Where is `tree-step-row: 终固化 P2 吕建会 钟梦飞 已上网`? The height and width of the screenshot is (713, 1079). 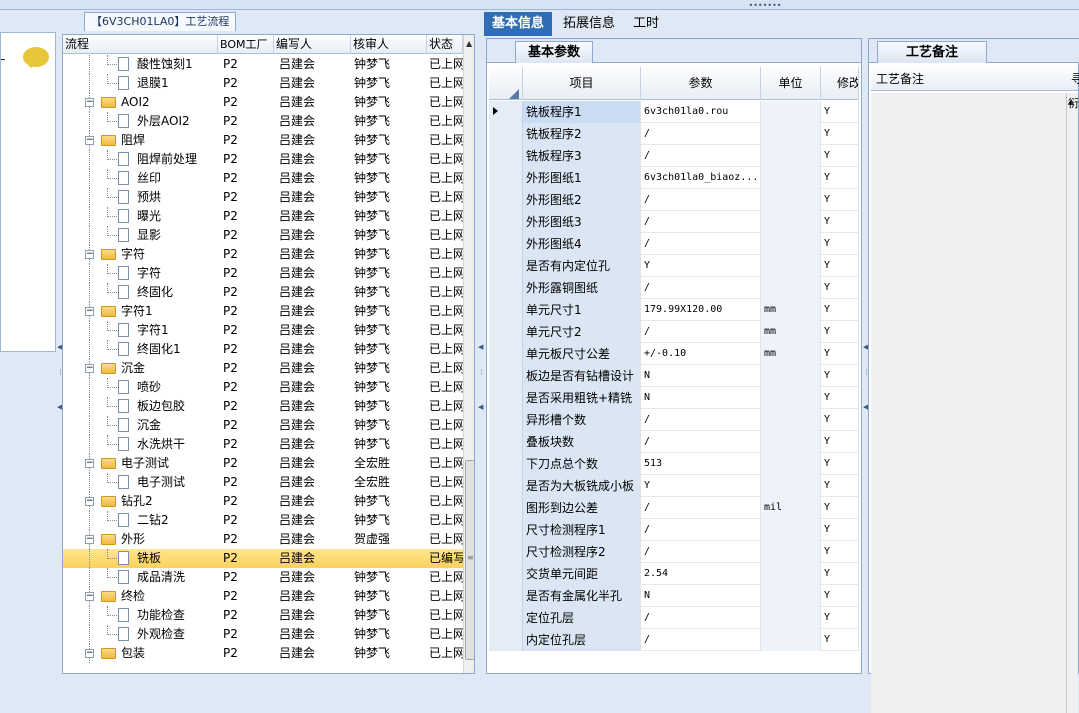 tree-step-row: 终固化 P2 吕建会 钟梦飞 已上网 is located at coordinates (263, 292).